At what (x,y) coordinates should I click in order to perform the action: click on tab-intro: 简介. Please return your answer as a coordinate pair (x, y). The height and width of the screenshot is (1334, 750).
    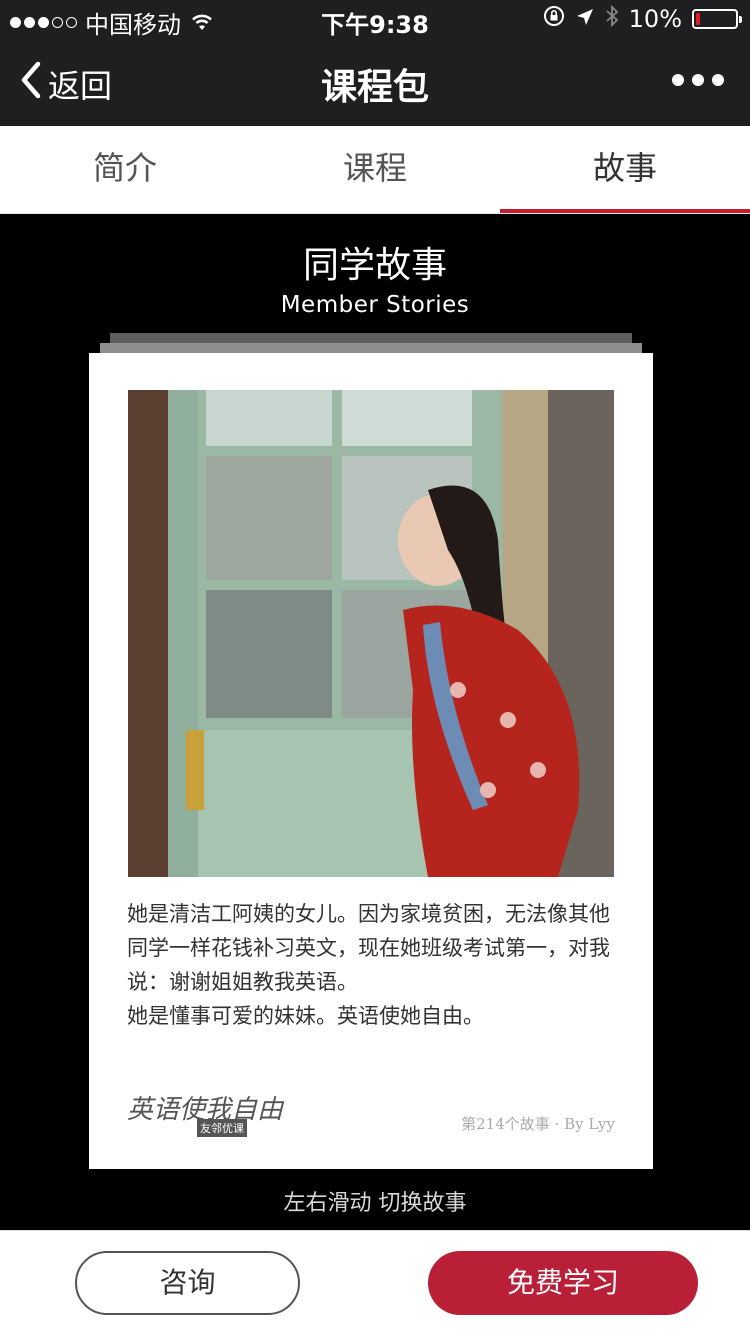
    Looking at the image, I should click on (125, 169).